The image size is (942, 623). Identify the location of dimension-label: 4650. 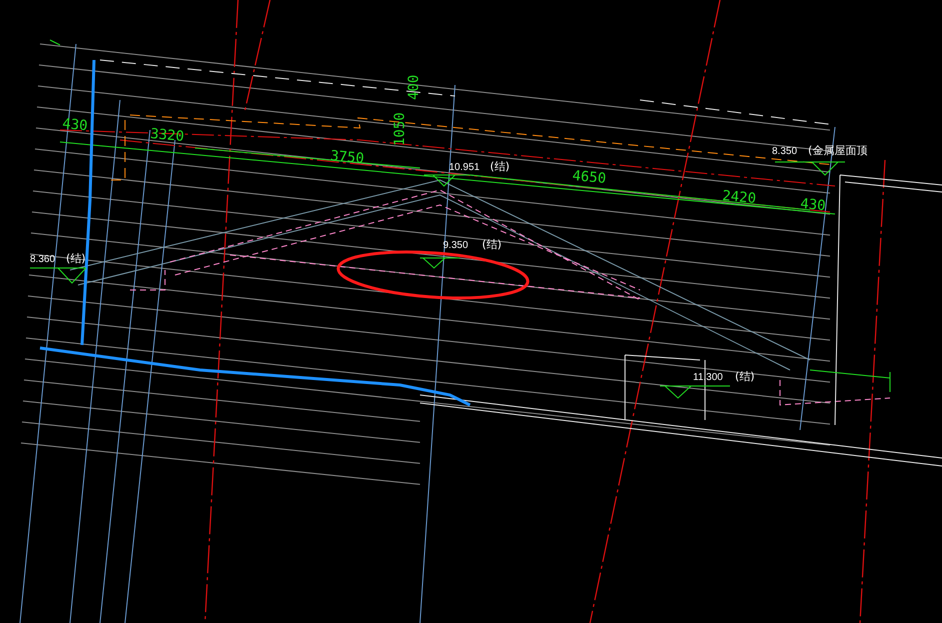
(589, 177).